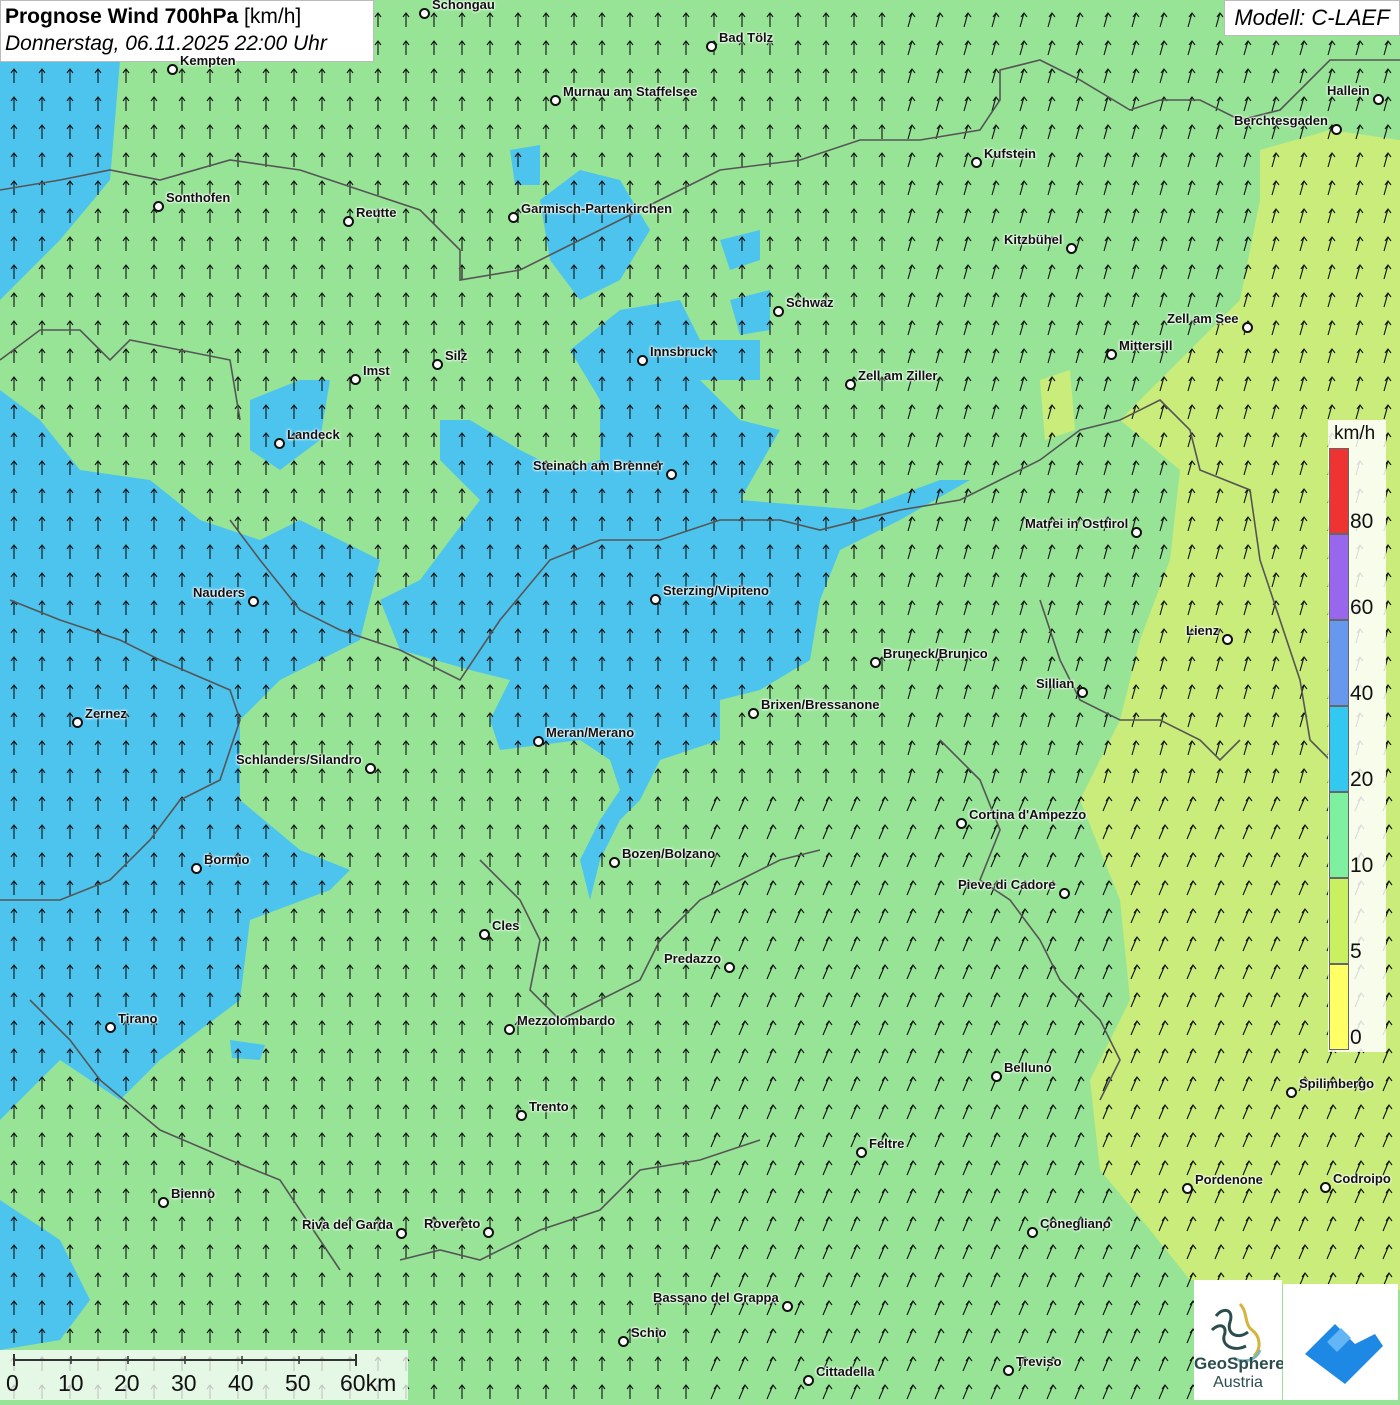  Describe the element at coordinates (1355, 433) in the screenshot. I see `legend-unit: km/h` at that location.